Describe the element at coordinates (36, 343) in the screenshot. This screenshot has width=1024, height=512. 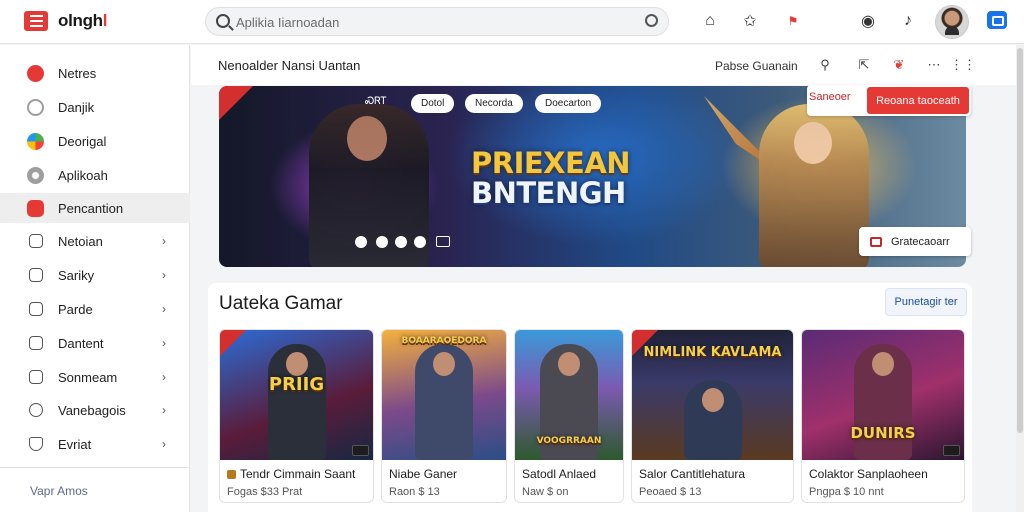
I see `edit-icon` at that location.